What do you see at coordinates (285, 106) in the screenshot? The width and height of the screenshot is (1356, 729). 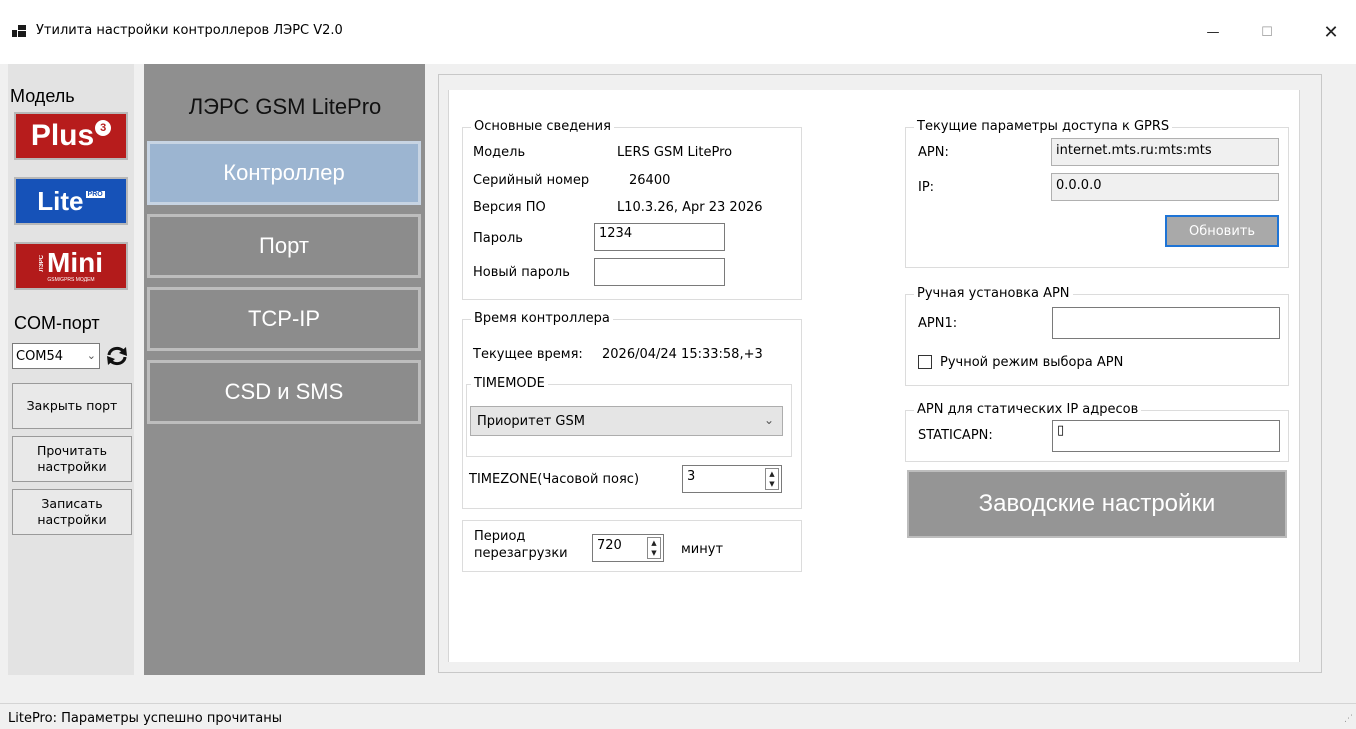 I see `device-title: ЛЭРС GSM LitePro` at bounding box center [285, 106].